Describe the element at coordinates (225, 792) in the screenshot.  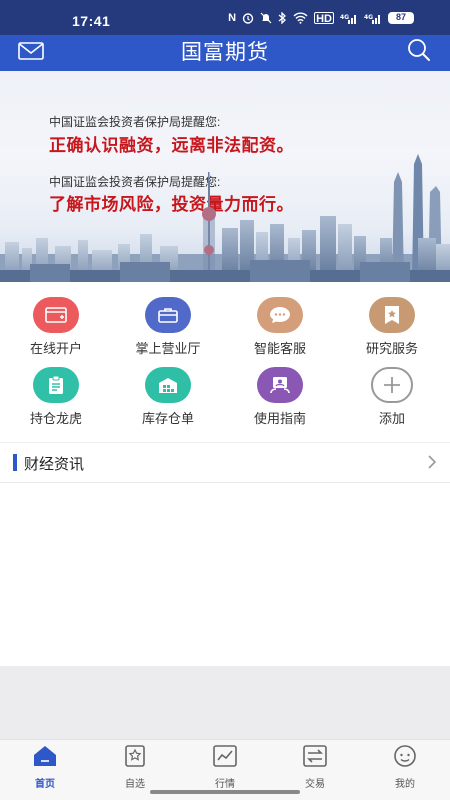
I see `home-indicator` at that location.